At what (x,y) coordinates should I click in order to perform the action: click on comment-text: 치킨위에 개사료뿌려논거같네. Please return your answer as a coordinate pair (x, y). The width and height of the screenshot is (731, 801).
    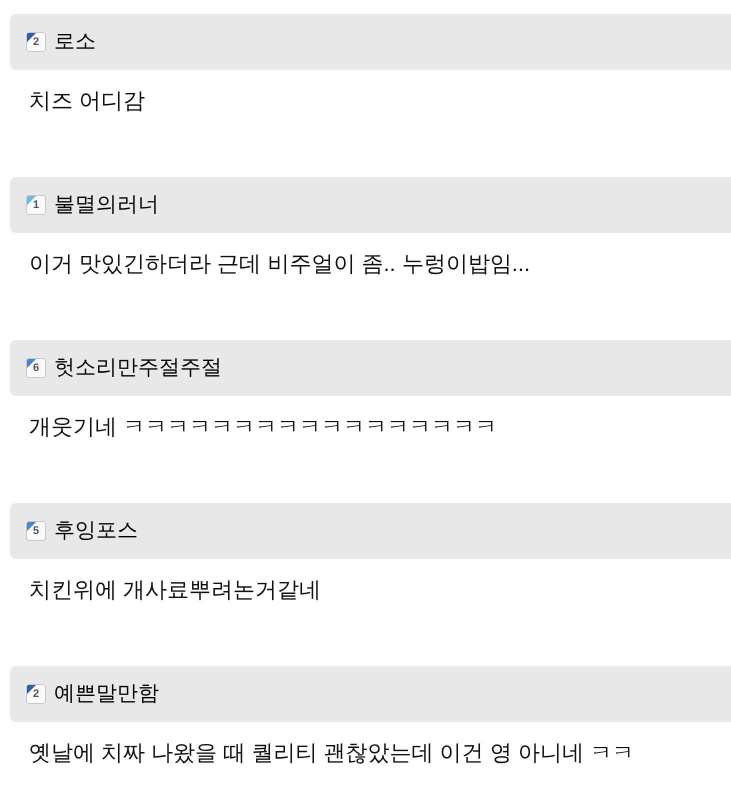
    Looking at the image, I should click on (175, 590).